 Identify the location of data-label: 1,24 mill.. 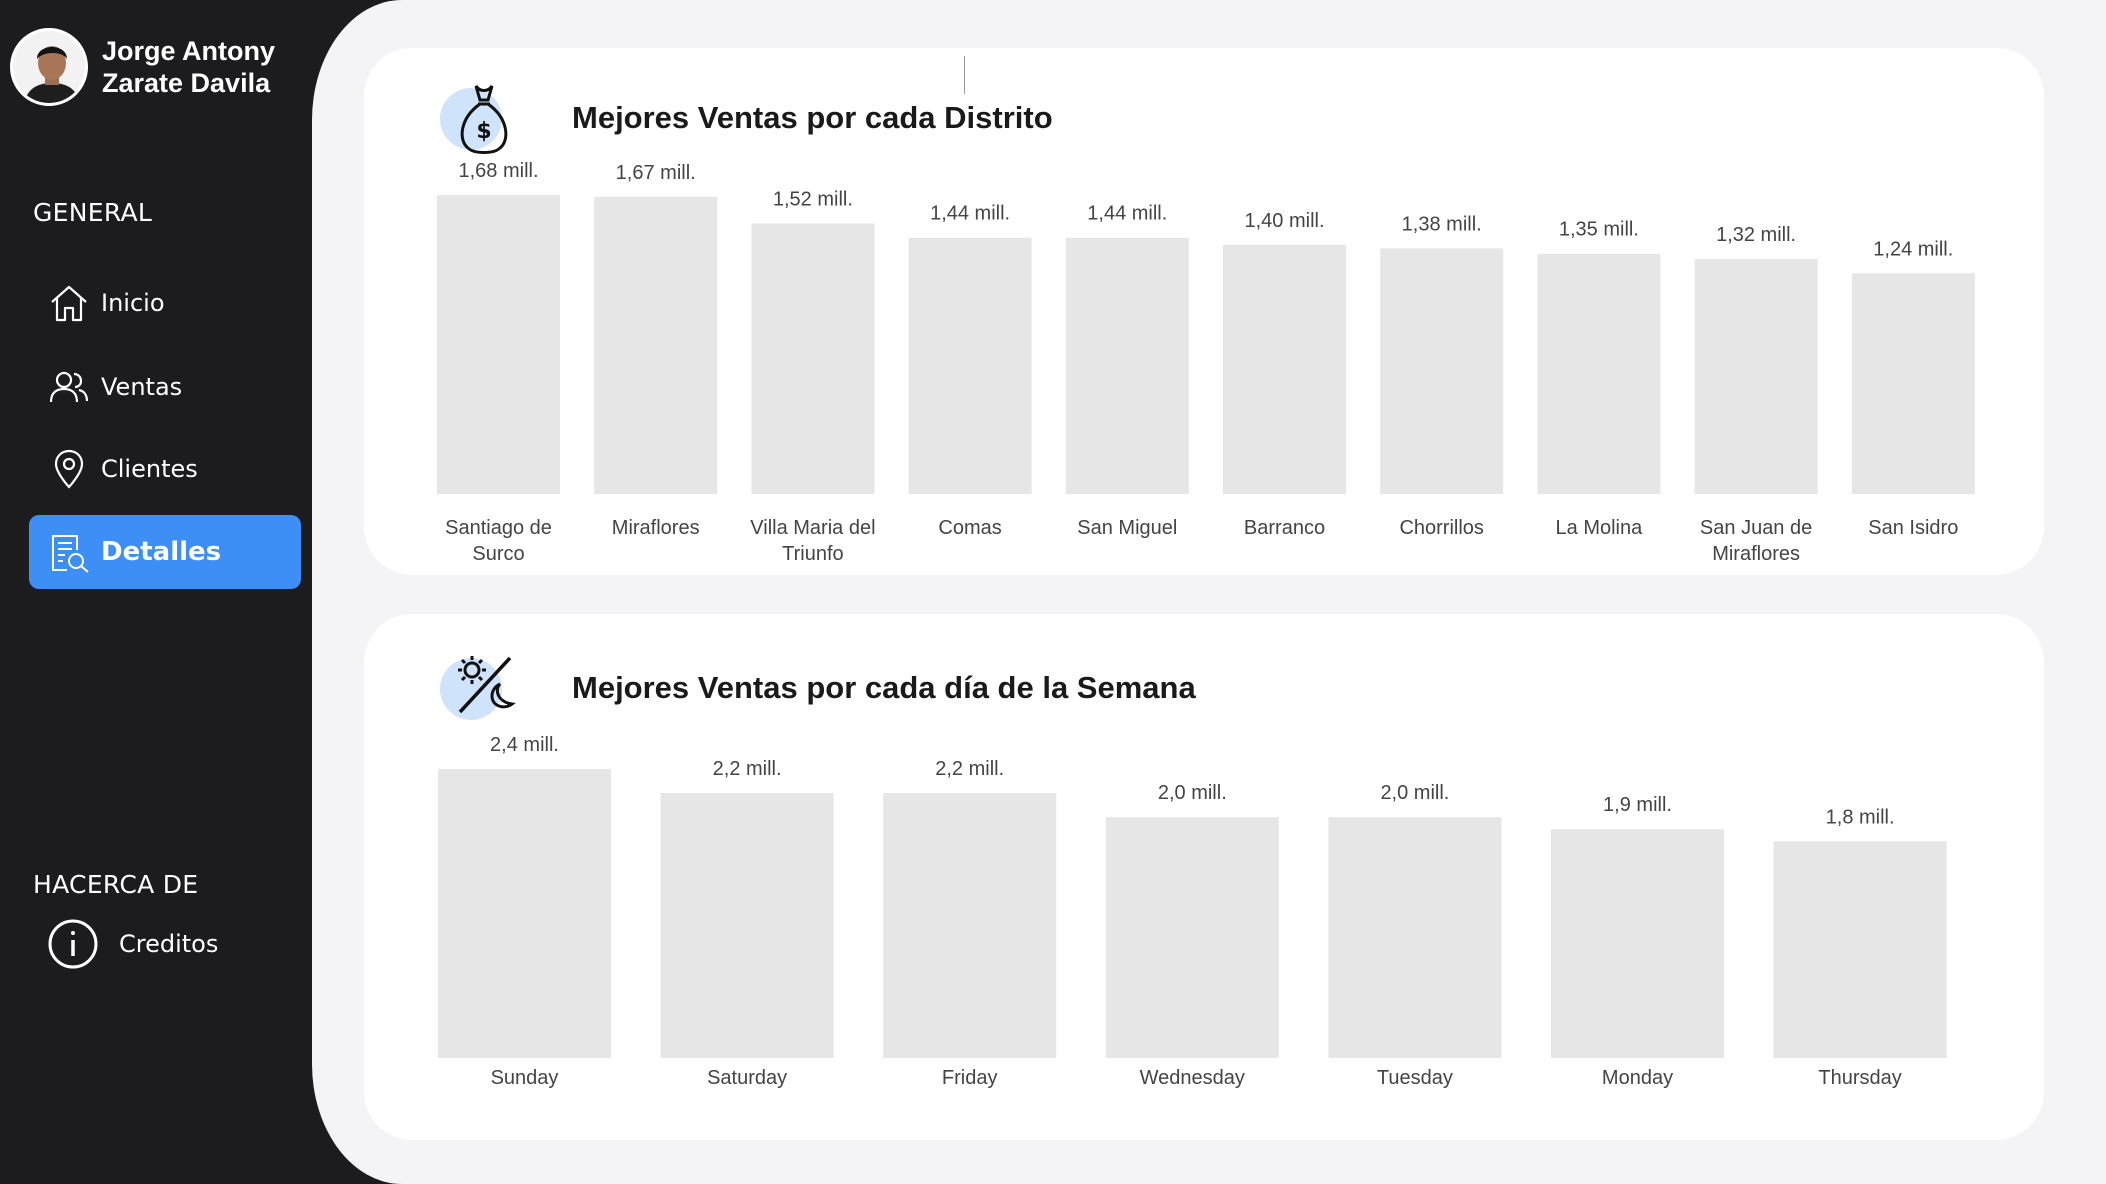
(1913, 249).